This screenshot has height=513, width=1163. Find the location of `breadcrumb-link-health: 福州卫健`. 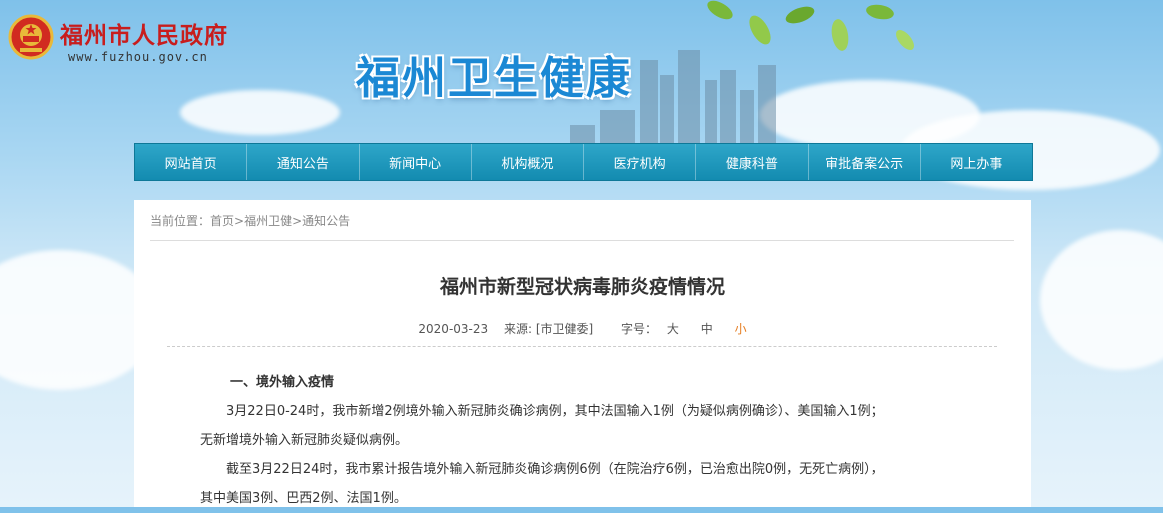

breadcrumb-link-health: 福州卫健 is located at coordinates (268, 221).